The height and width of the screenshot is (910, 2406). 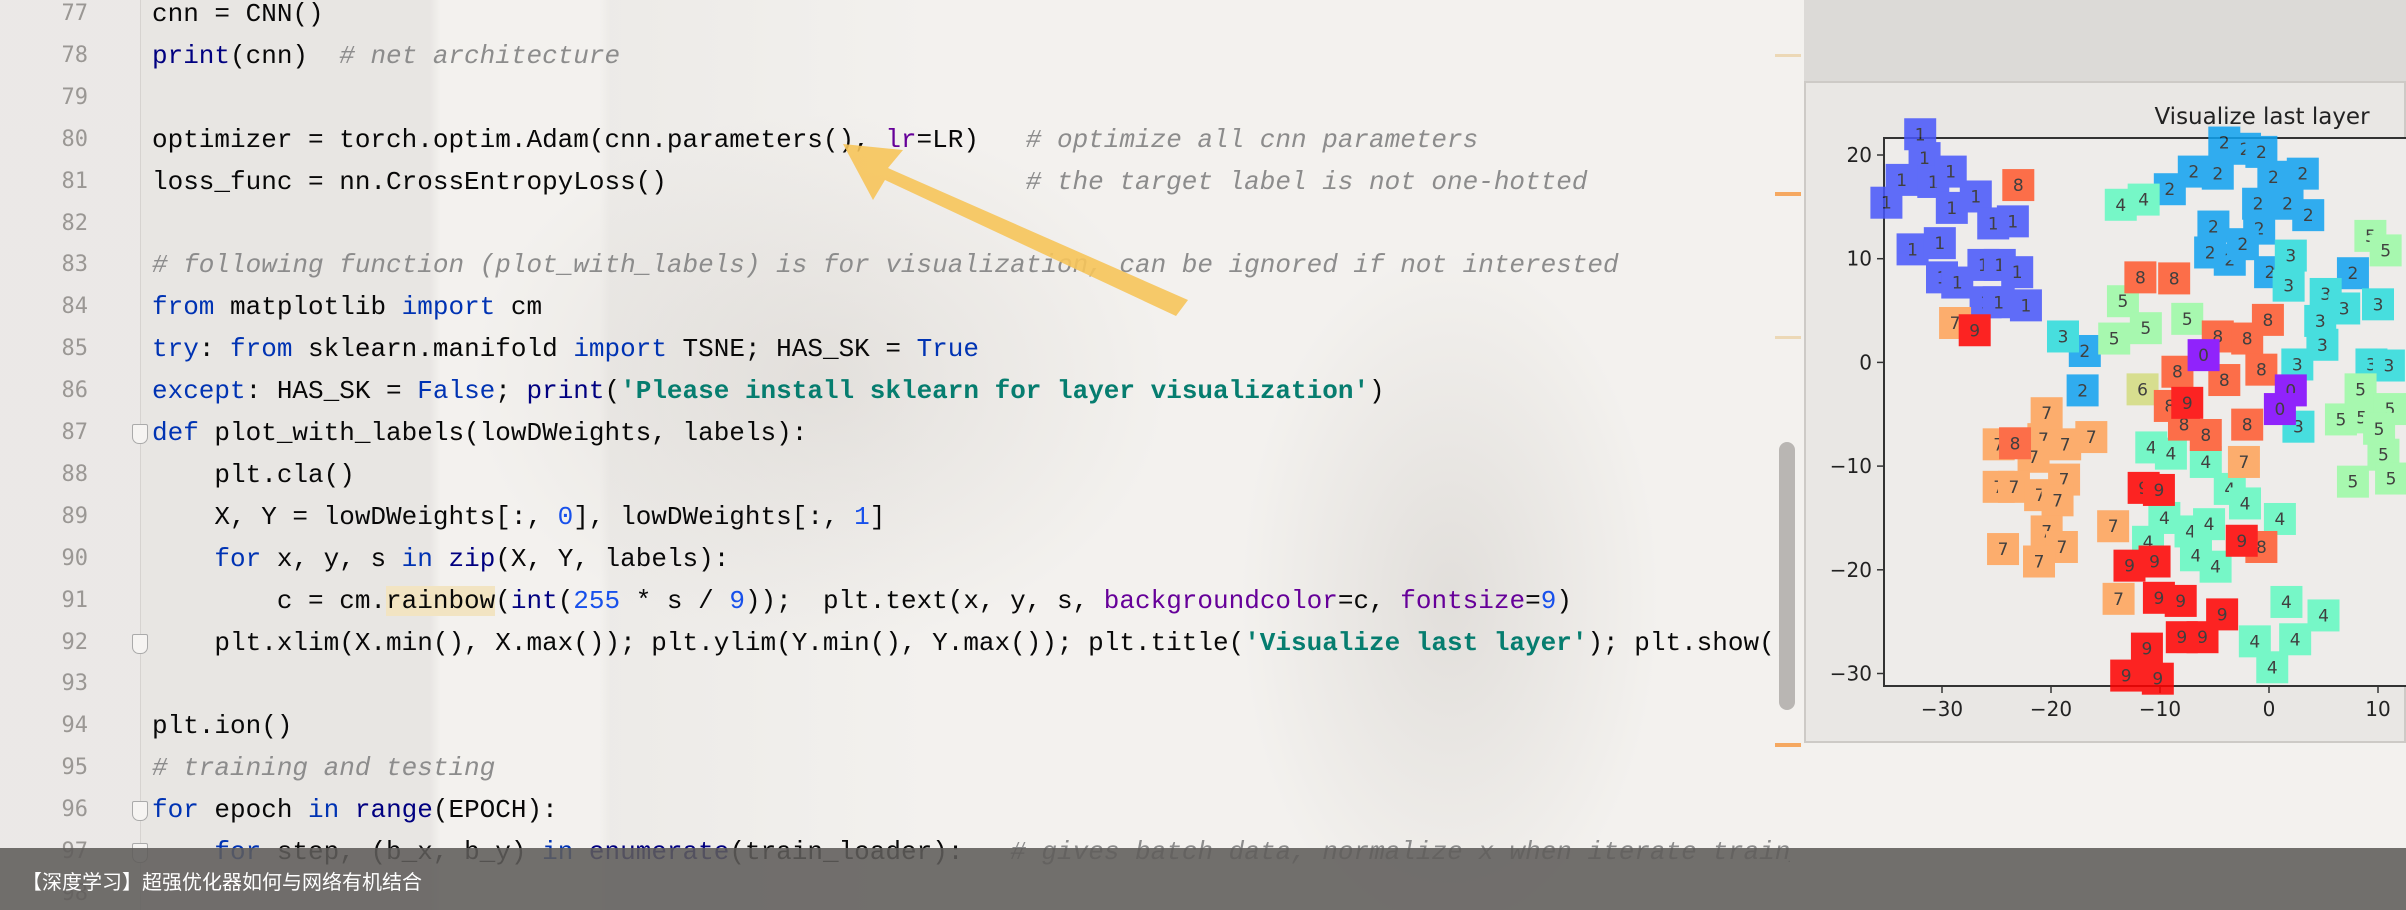 I want to click on y-tick-label: −20, so click(x=1851, y=570).